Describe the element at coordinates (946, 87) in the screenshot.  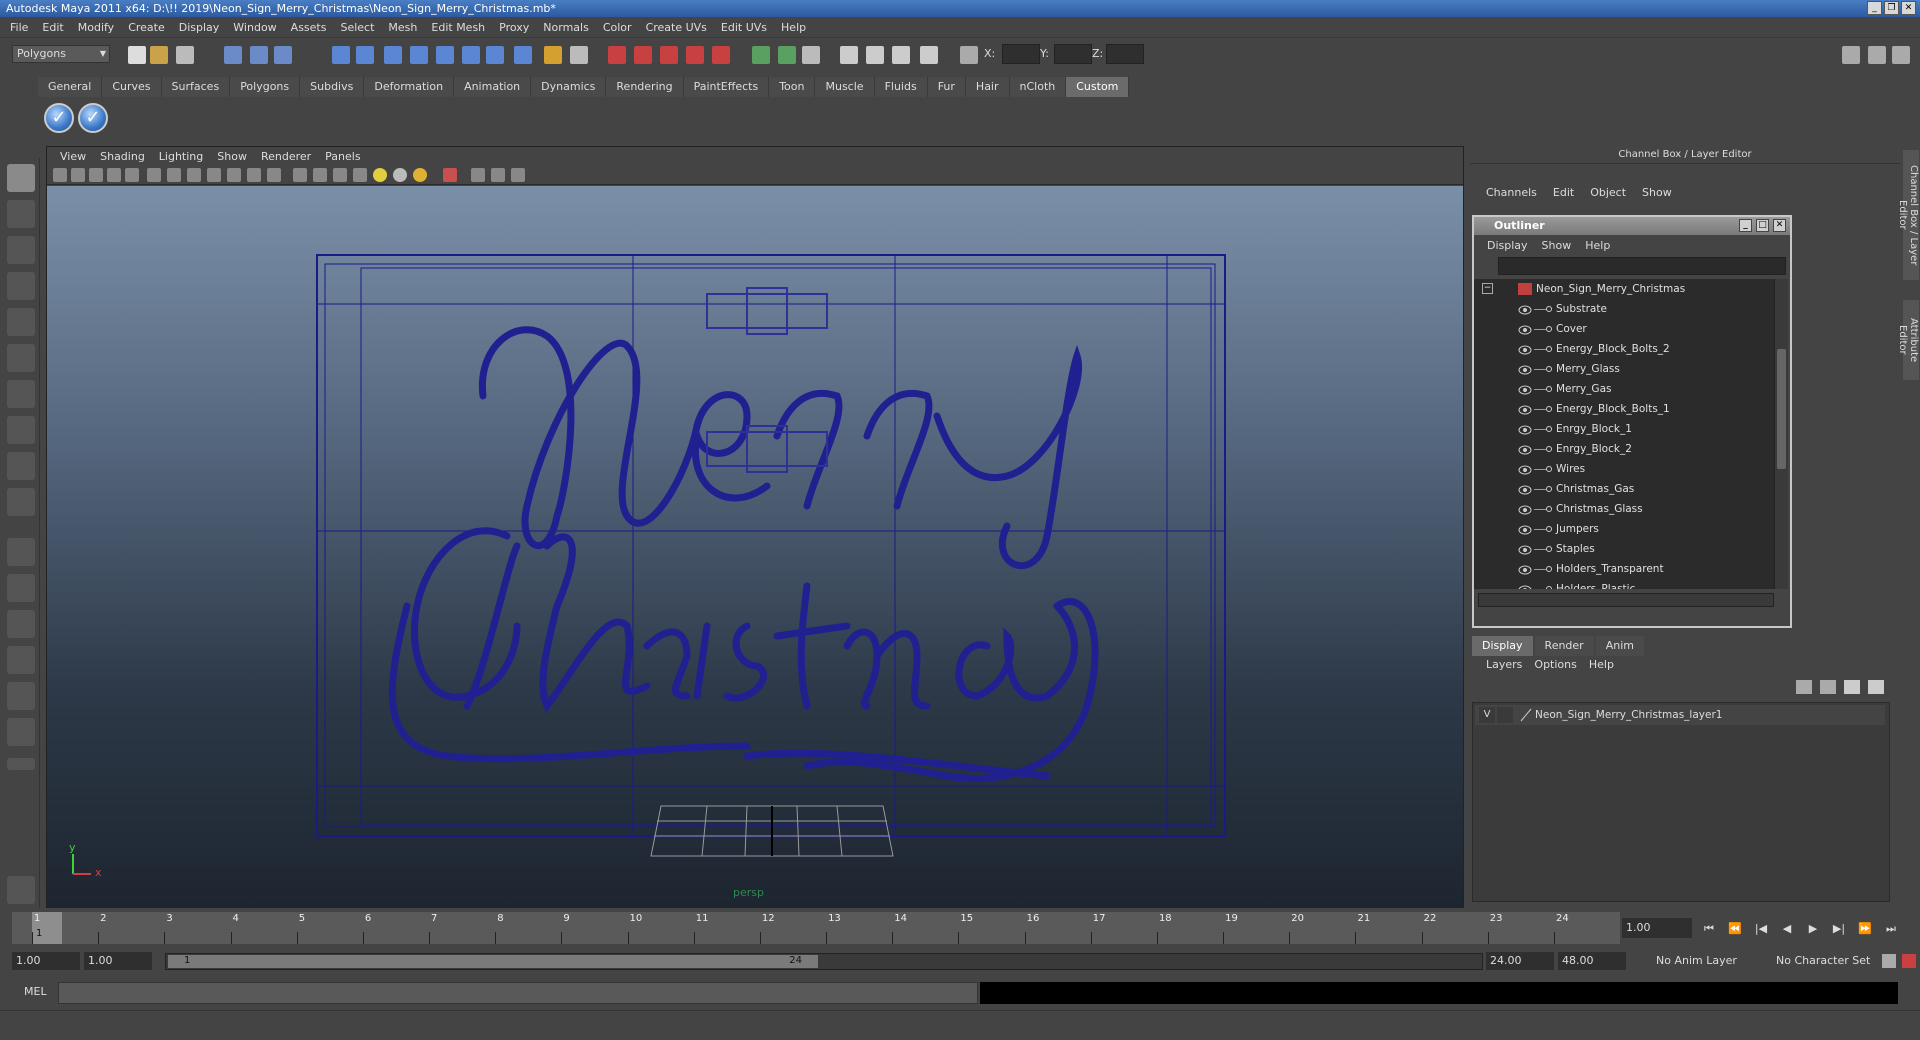
I see `shelf-tab-fur: Fur` at that location.